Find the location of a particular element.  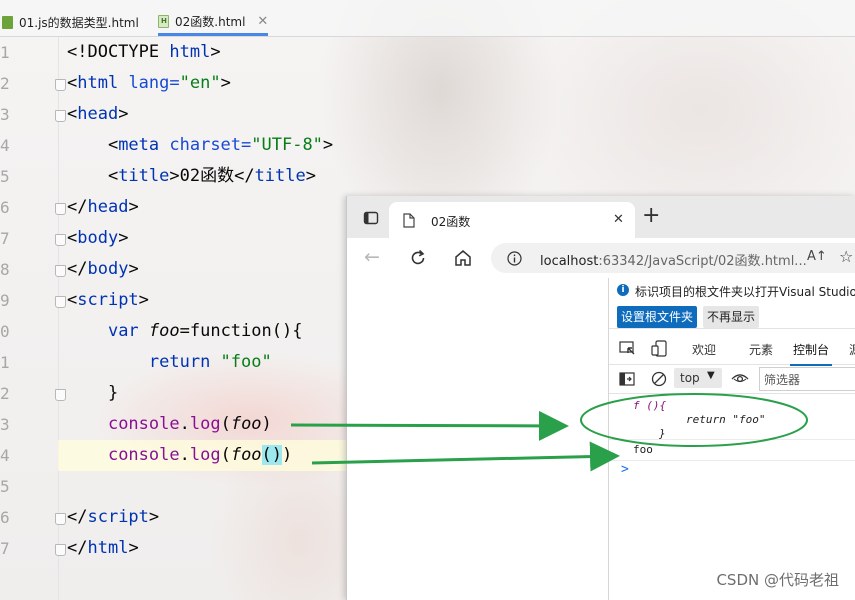

browser-tab: 02函数 ✕ is located at coordinates (512, 220).